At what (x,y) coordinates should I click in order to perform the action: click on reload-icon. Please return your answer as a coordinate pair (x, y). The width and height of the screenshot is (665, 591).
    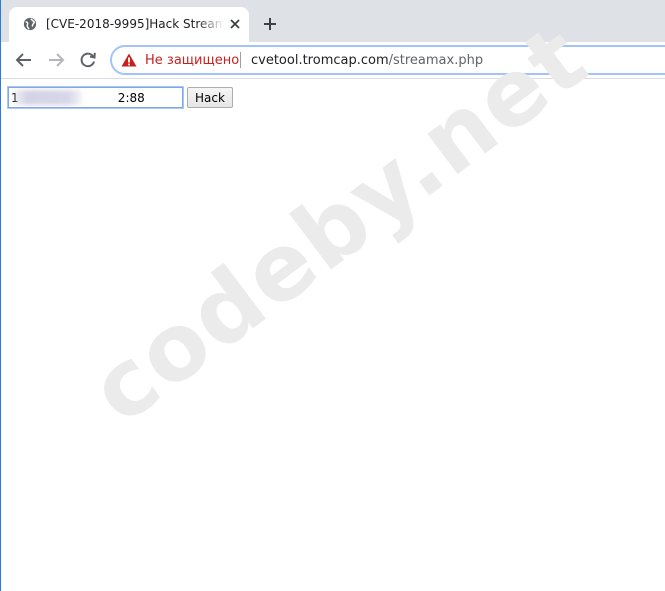
    Looking at the image, I should click on (88, 60).